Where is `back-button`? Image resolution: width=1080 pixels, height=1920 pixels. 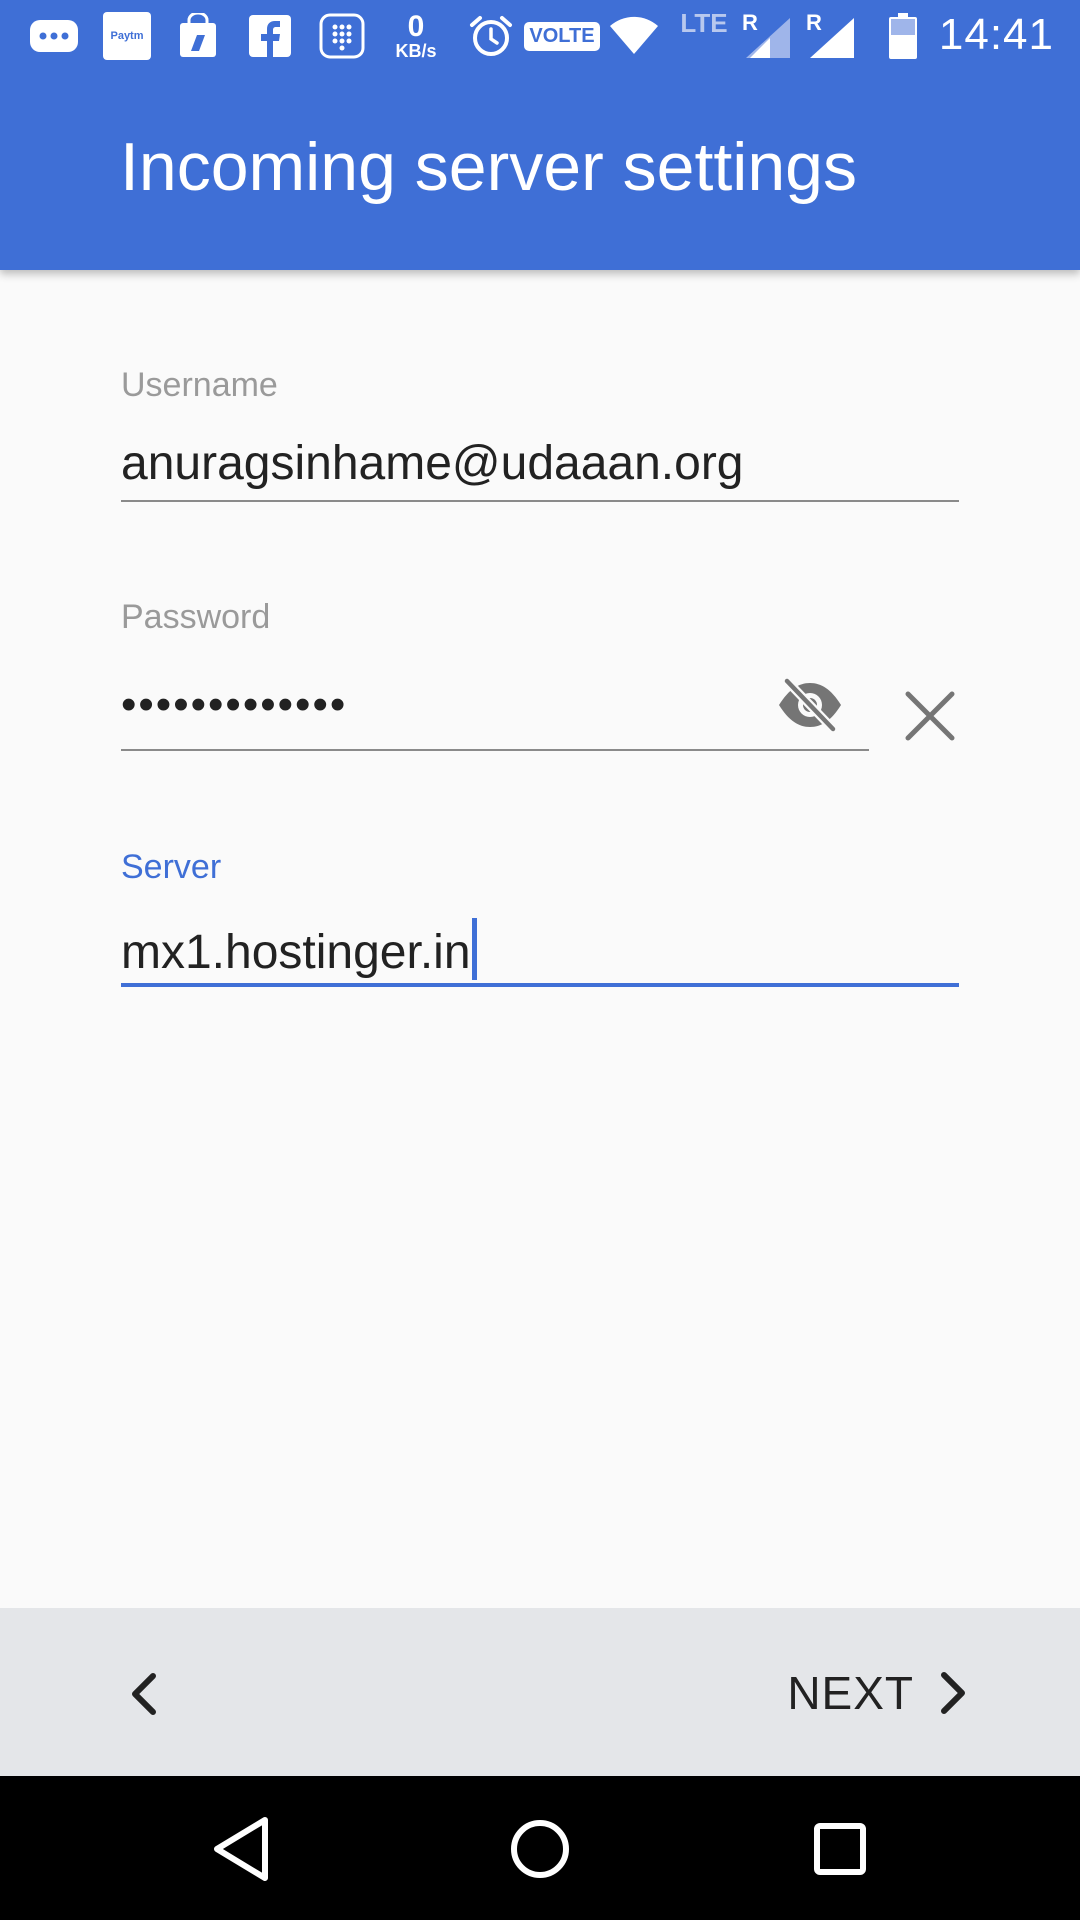 back-button is located at coordinates (144, 1694).